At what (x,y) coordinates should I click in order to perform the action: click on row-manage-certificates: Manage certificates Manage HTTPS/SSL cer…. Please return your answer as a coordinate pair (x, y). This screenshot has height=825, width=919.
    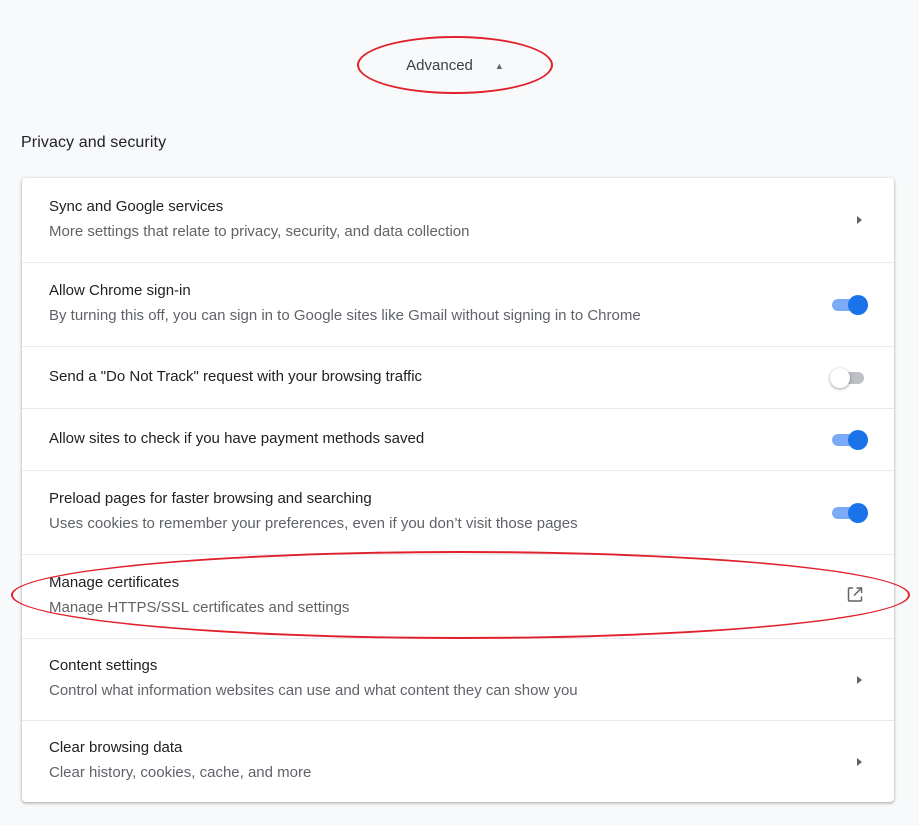
    Looking at the image, I should click on (458, 596).